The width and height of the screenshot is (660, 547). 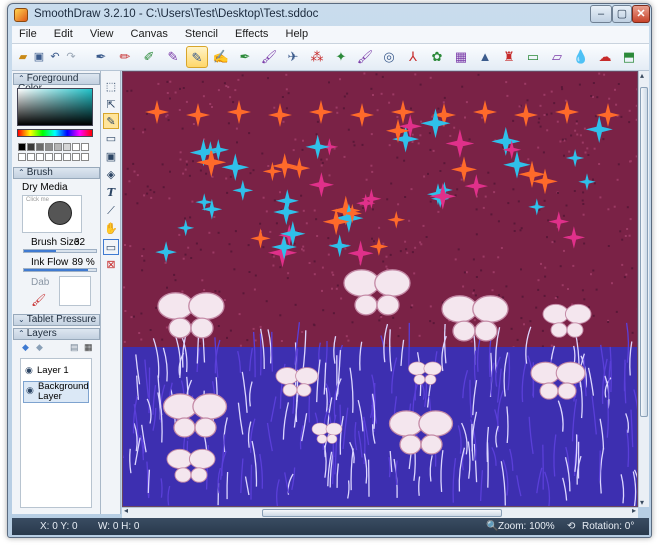 I want to click on brush-header: ⌃ Brush, so click(x=56, y=173).